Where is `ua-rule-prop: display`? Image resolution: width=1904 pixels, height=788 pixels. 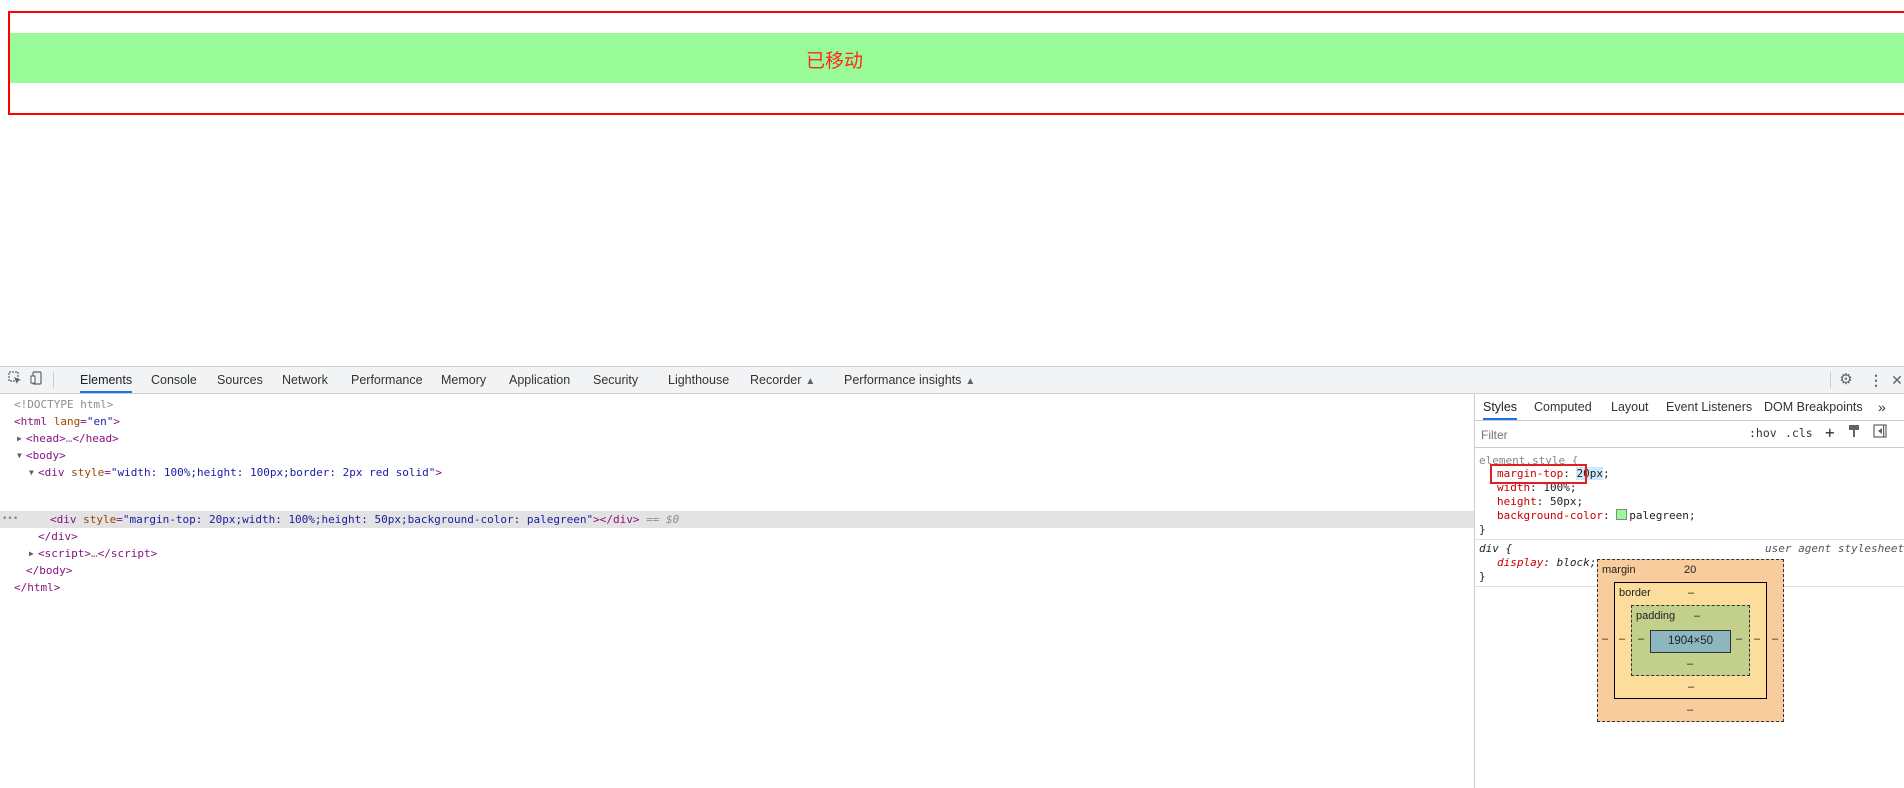
ua-rule-prop: display is located at coordinates (1520, 562).